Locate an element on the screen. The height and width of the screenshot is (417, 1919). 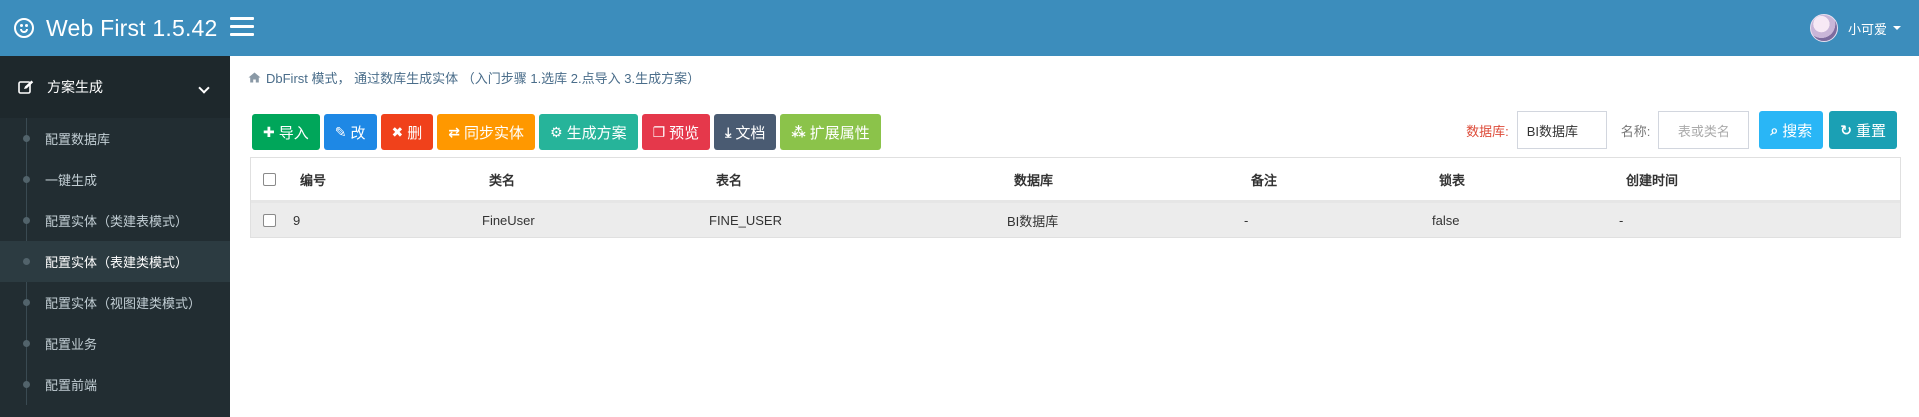
search-button: ⌕ 搜索 is located at coordinates (1791, 130).